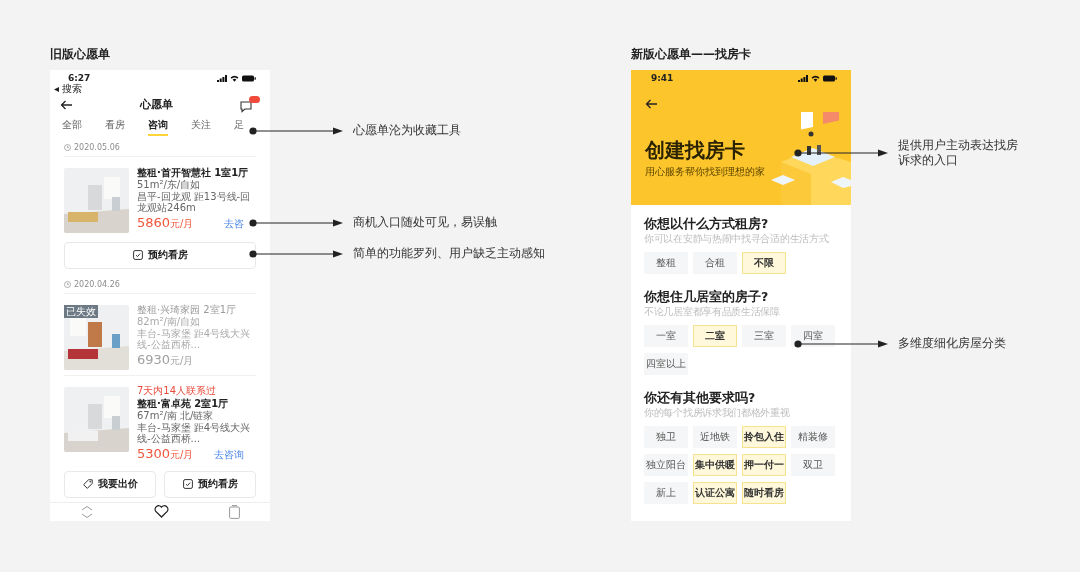  What do you see at coordinates (666, 493) in the screenshot?
I see `option-chip: 新上` at bounding box center [666, 493].